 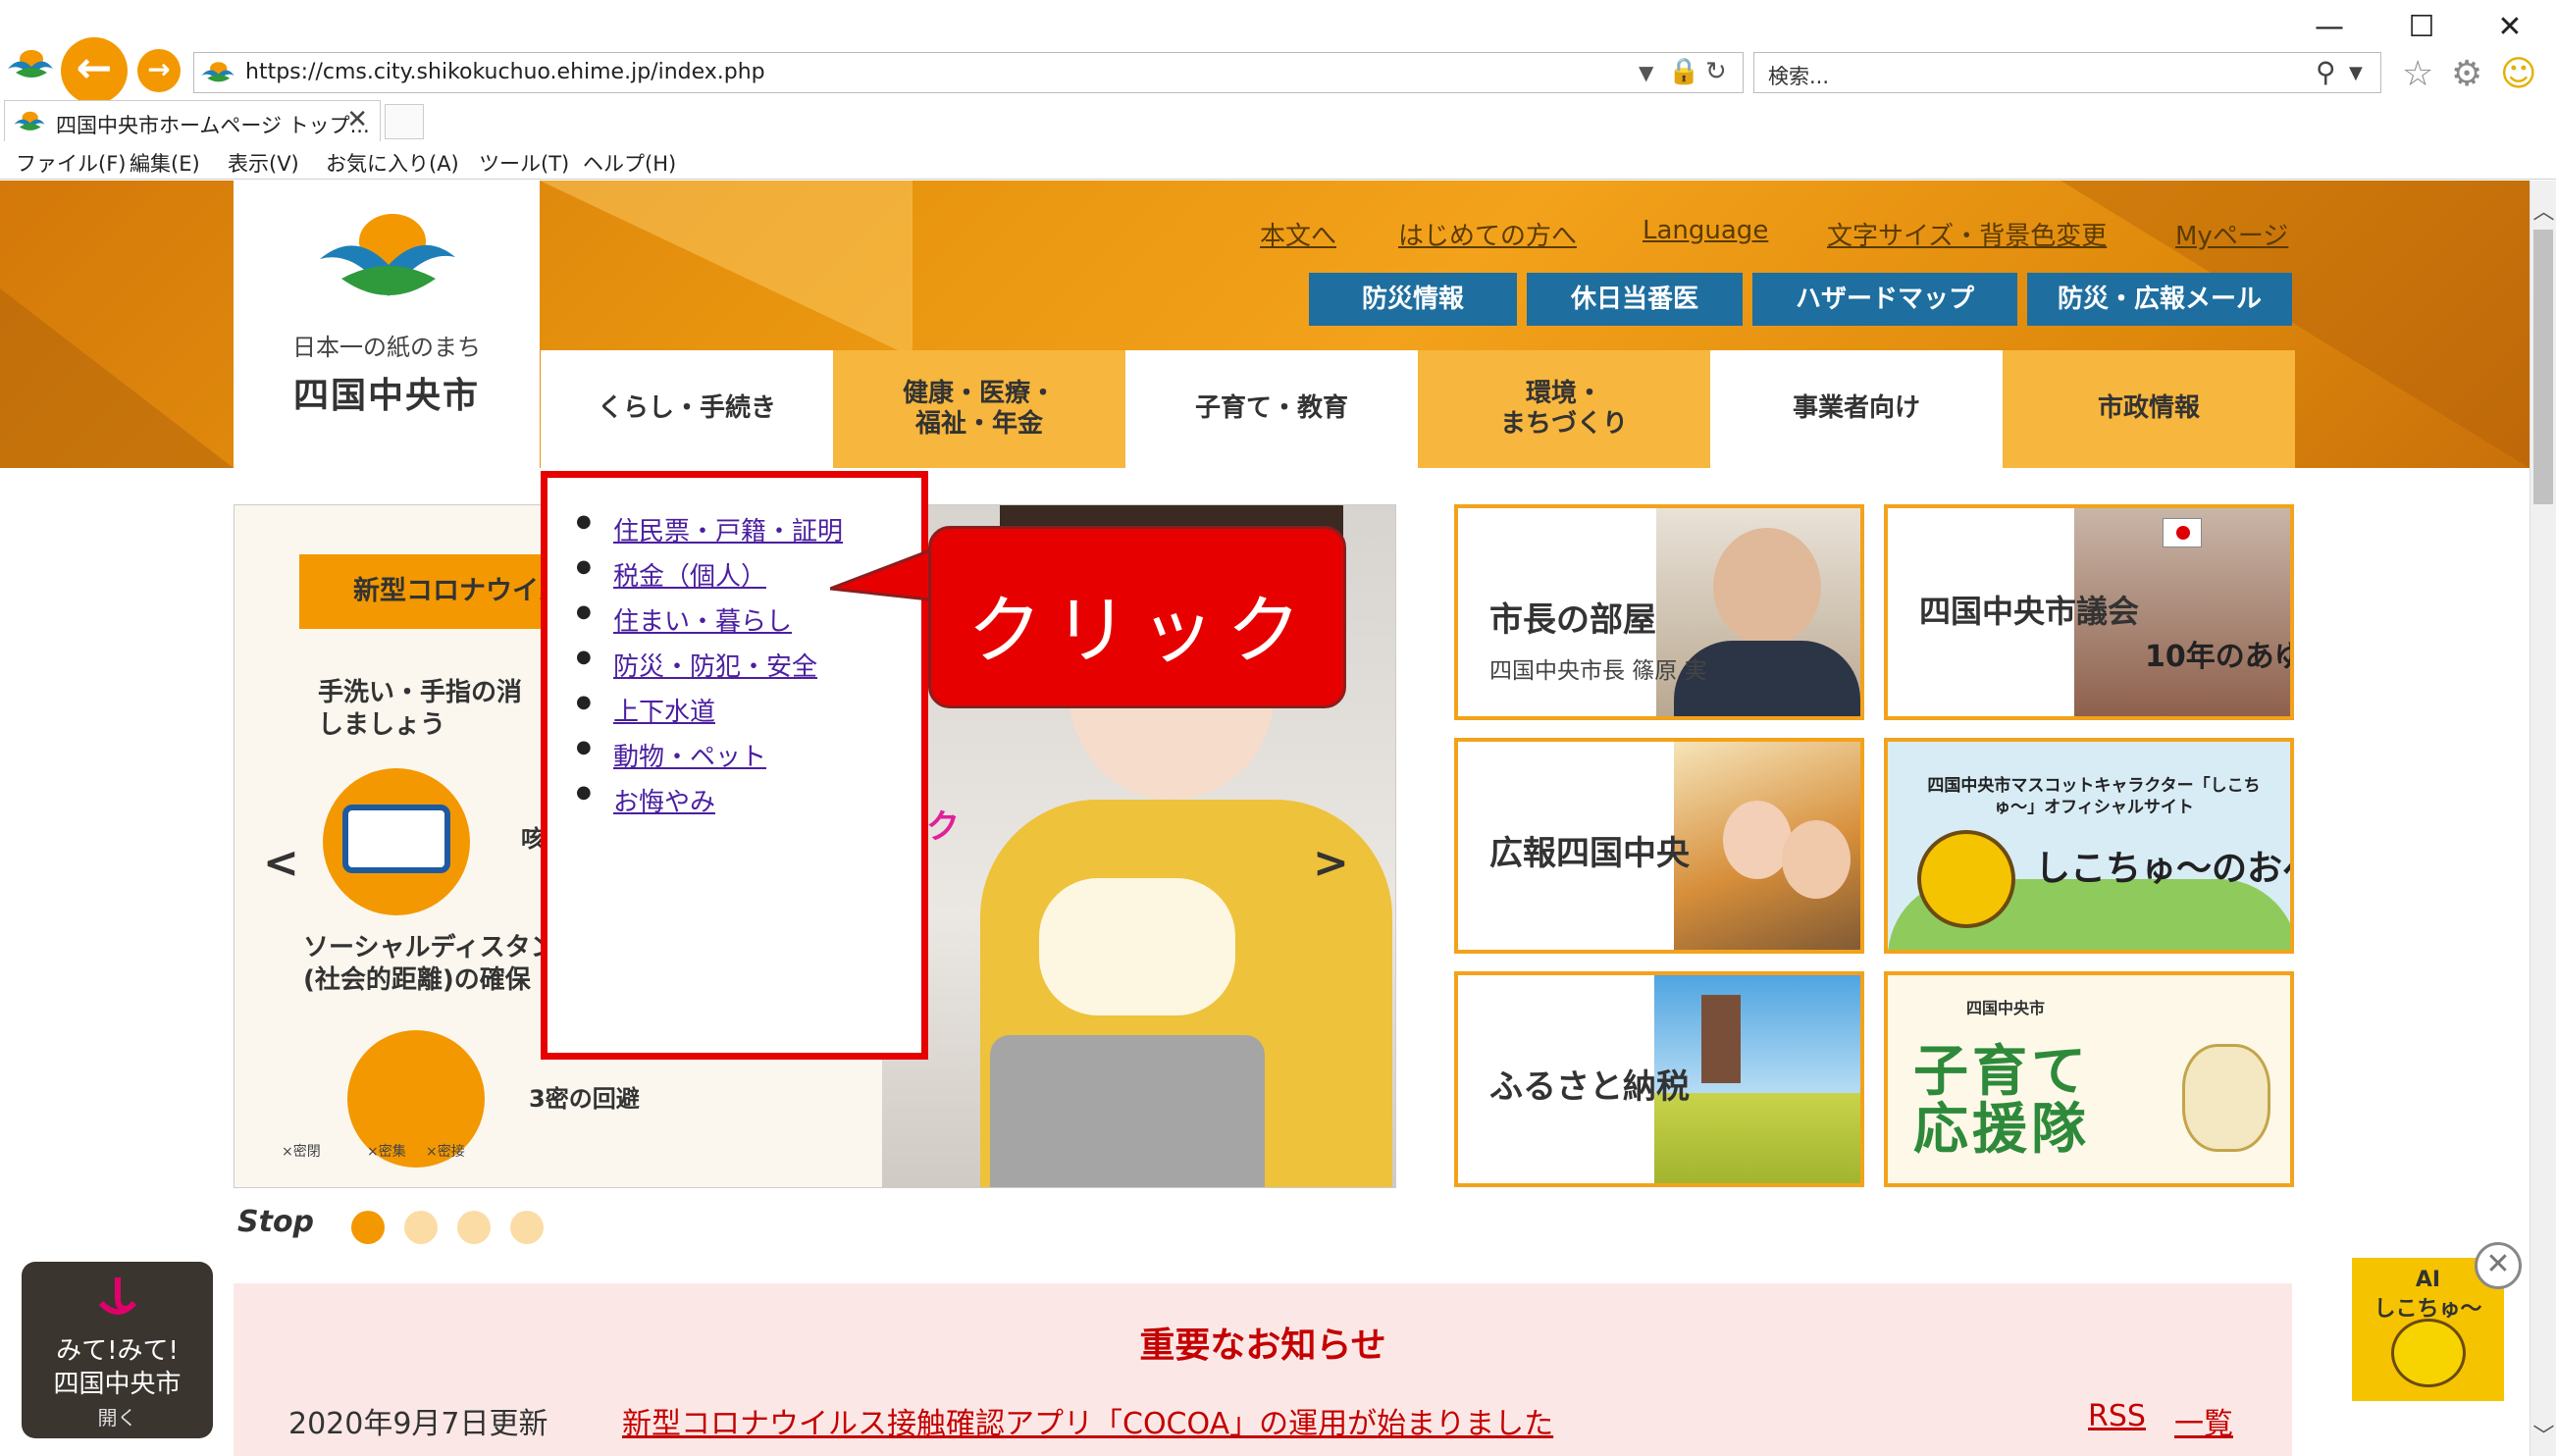 I want to click on site-tagline: 日本一の紙のまち, so click(x=387, y=347).